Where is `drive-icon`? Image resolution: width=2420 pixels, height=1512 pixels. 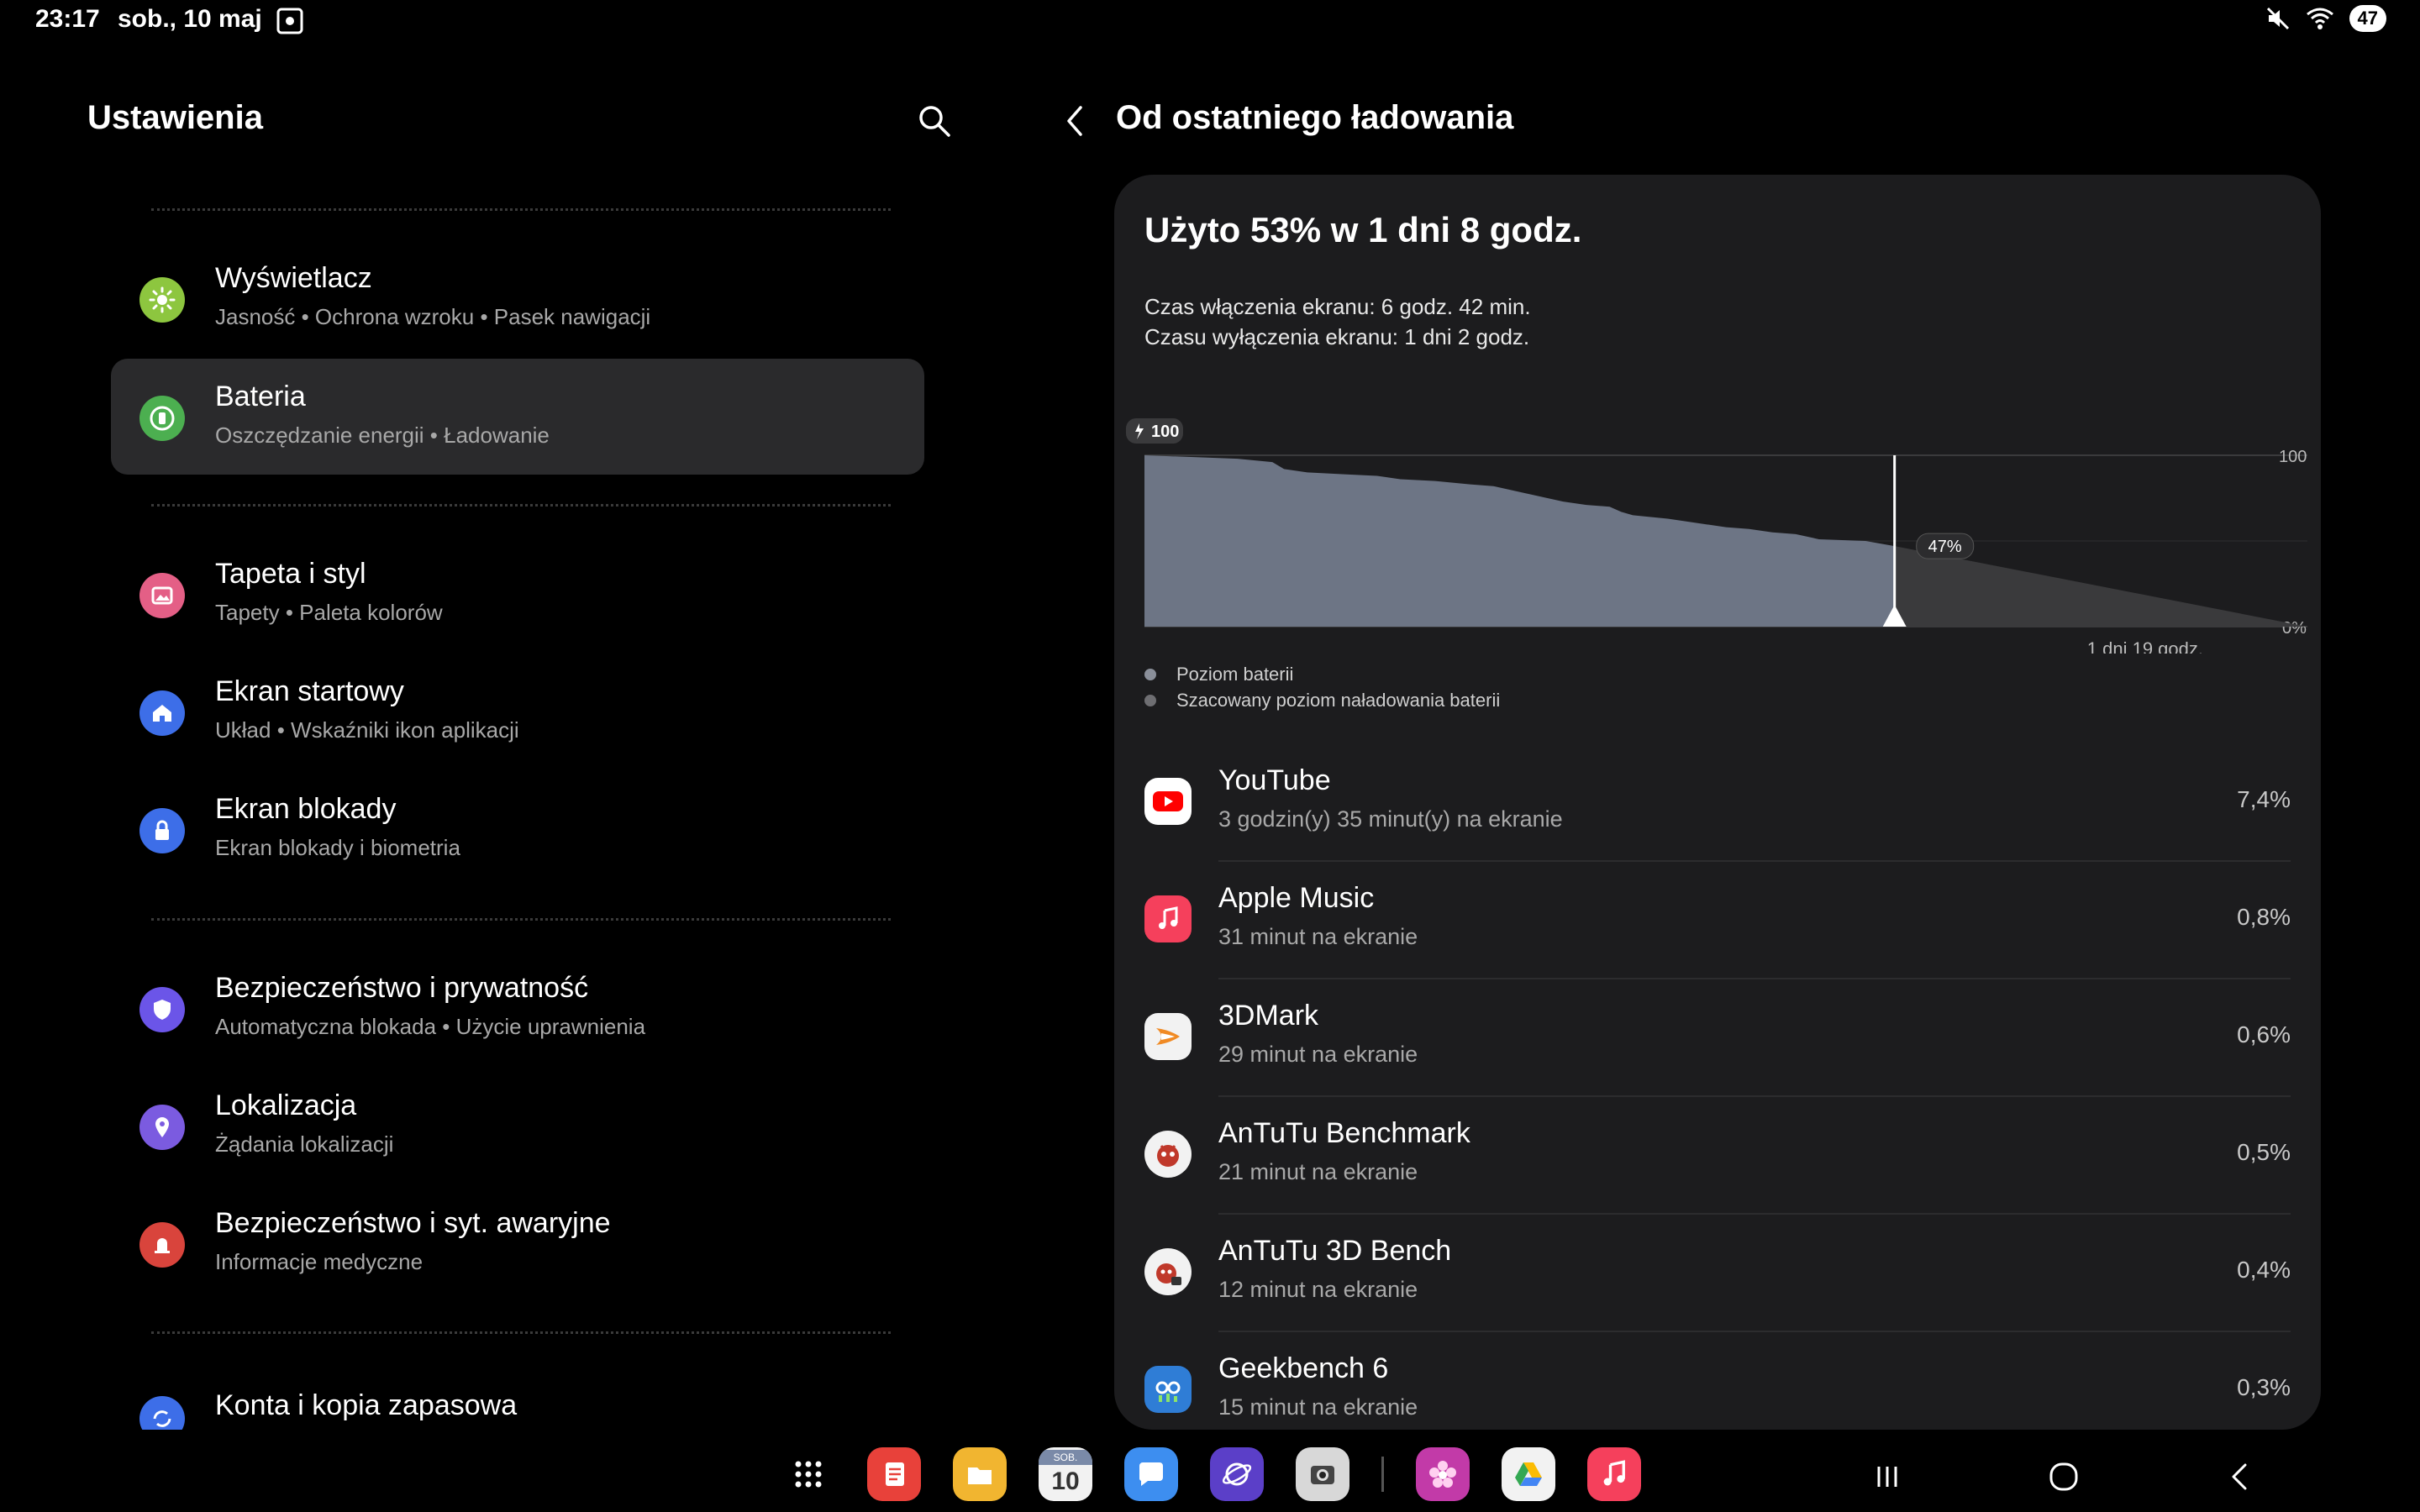 drive-icon is located at coordinates (1528, 1474).